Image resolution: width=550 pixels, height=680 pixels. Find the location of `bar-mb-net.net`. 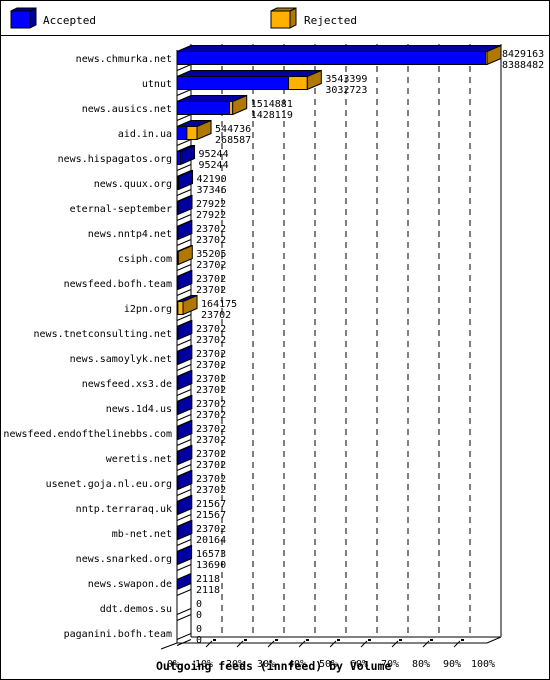

bar-mb-net.net is located at coordinates (184, 530).